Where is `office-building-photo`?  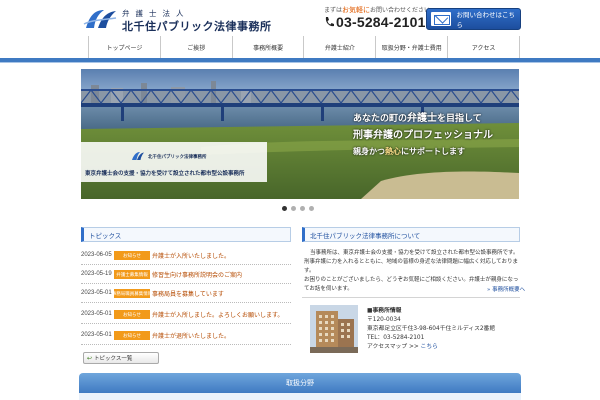 office-building-photo is located at coordinates (334, 329).